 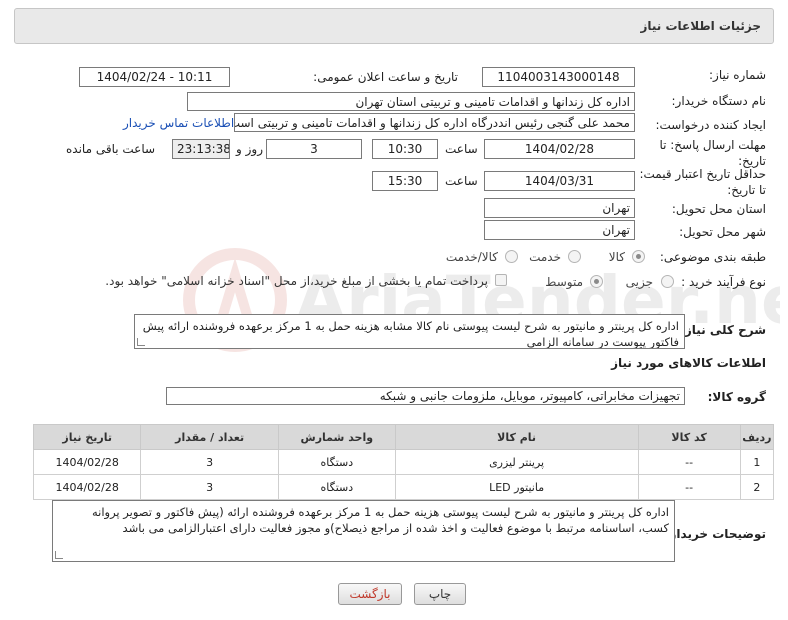 What do you see at coordinates (638, 256) in the screenshot?
I see `category-radio-goods` at bounding box center [638, 256].